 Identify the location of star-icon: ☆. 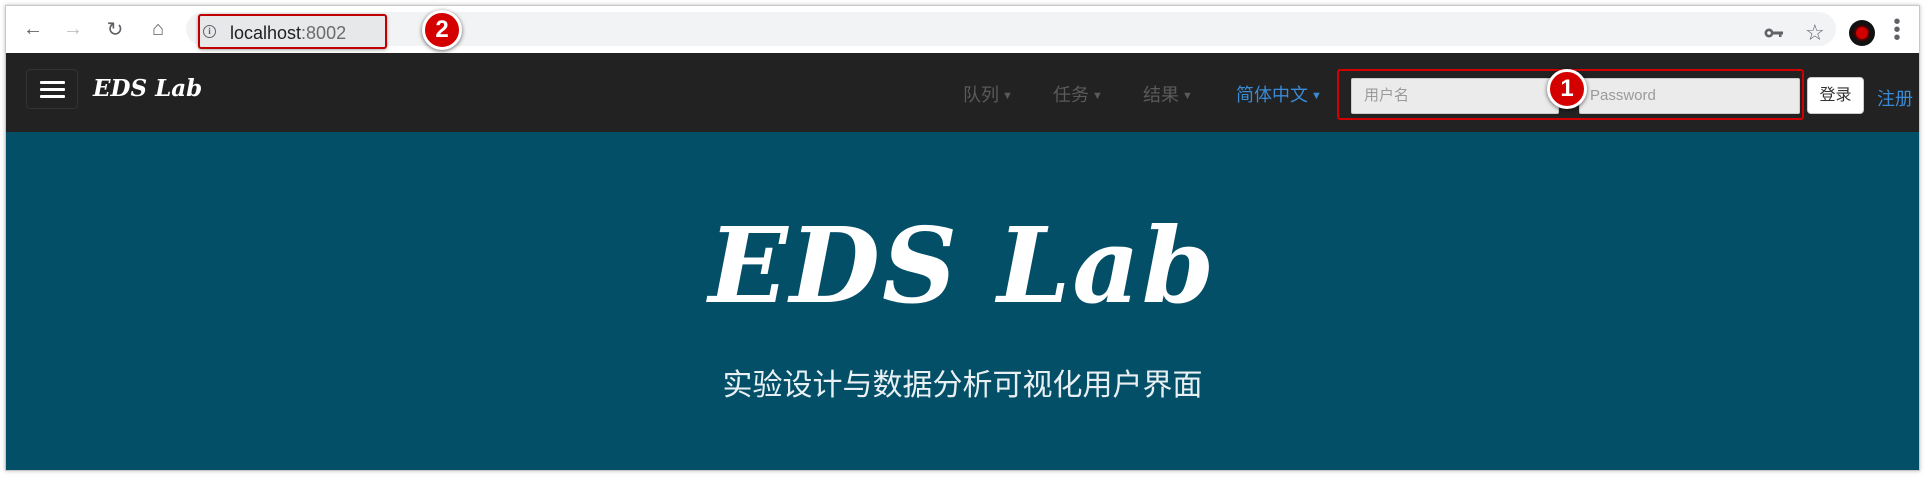
(1815, 33).